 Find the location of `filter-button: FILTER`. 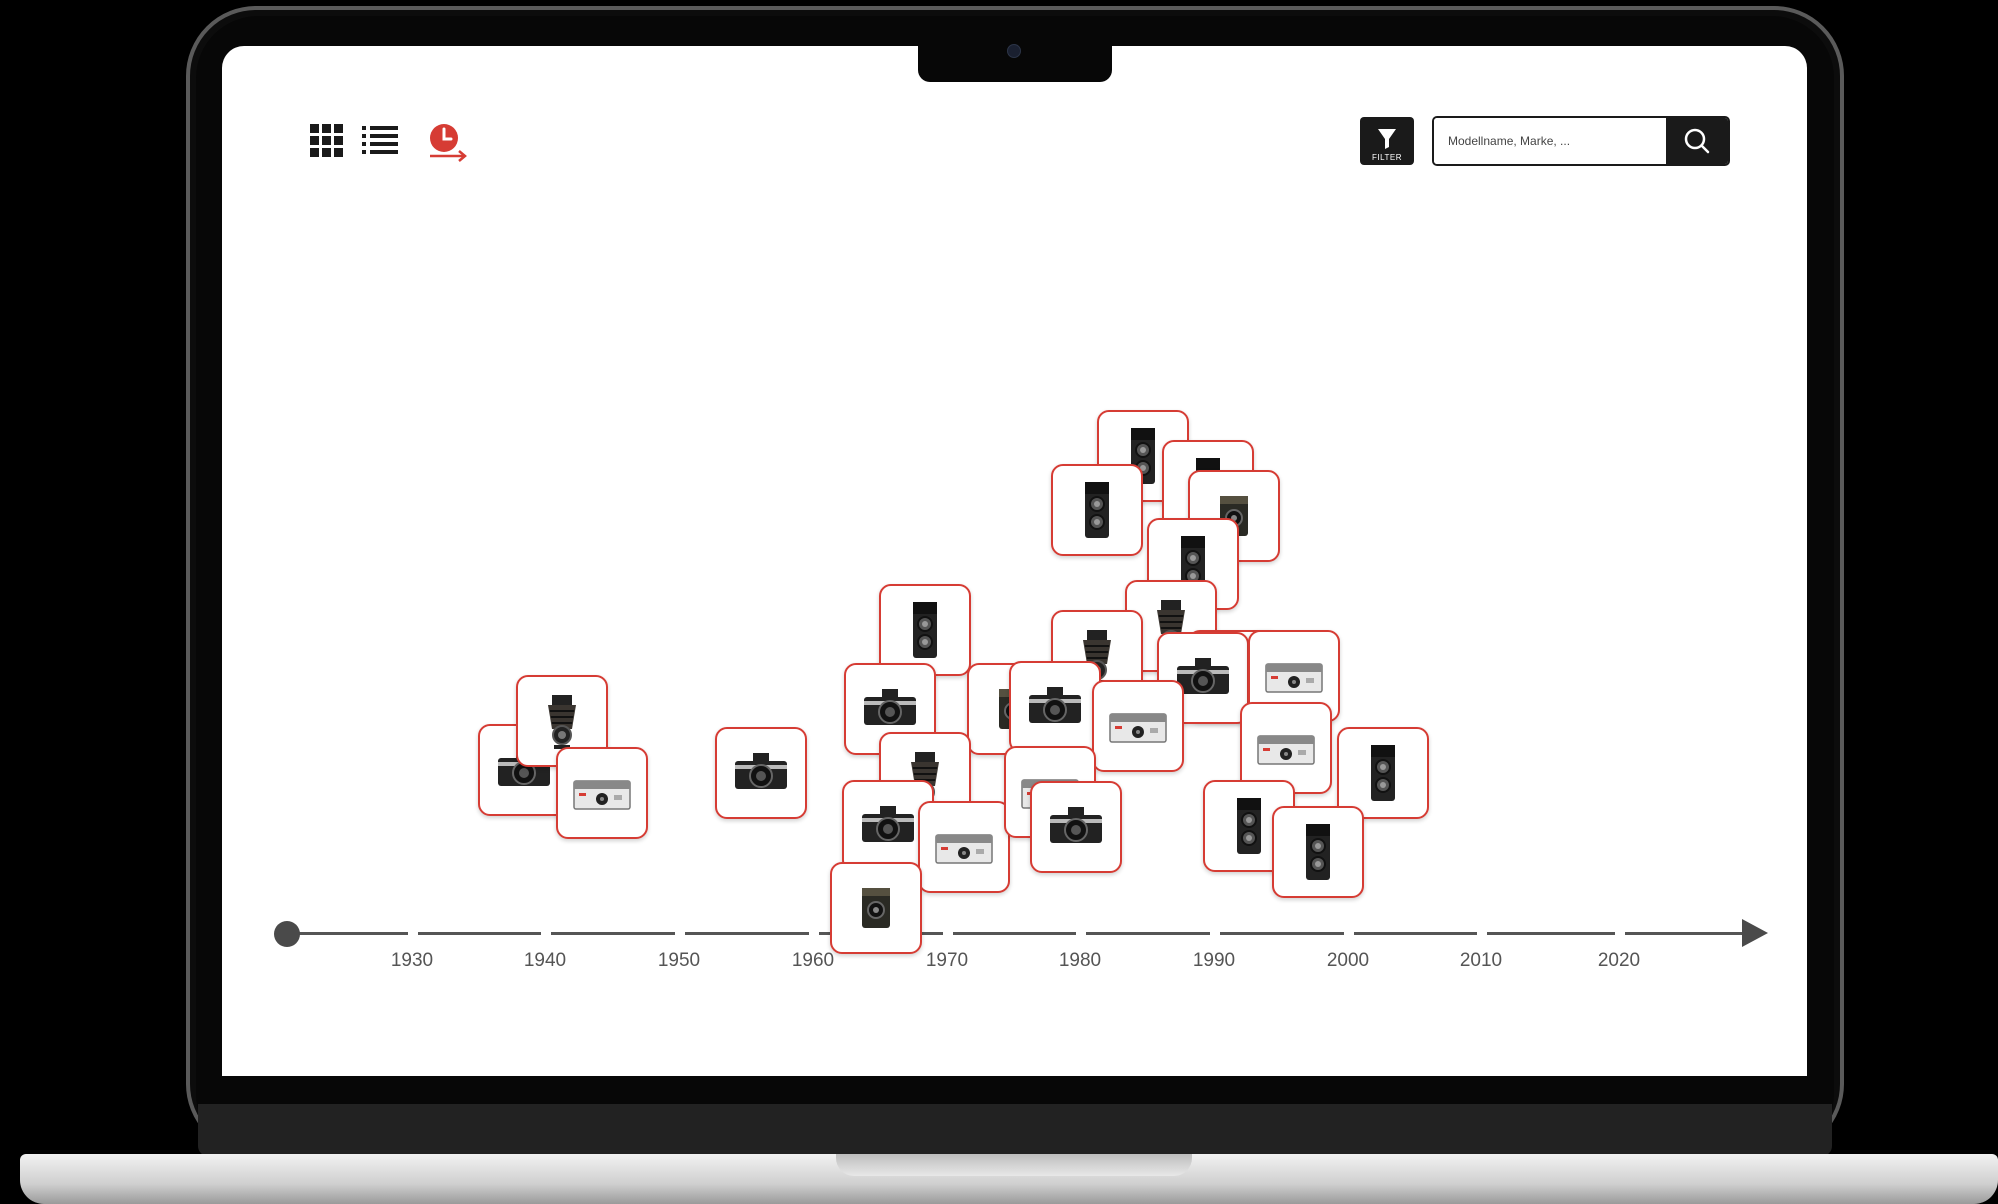

filter-button: FILTER is located at coordinates (1387, 141).